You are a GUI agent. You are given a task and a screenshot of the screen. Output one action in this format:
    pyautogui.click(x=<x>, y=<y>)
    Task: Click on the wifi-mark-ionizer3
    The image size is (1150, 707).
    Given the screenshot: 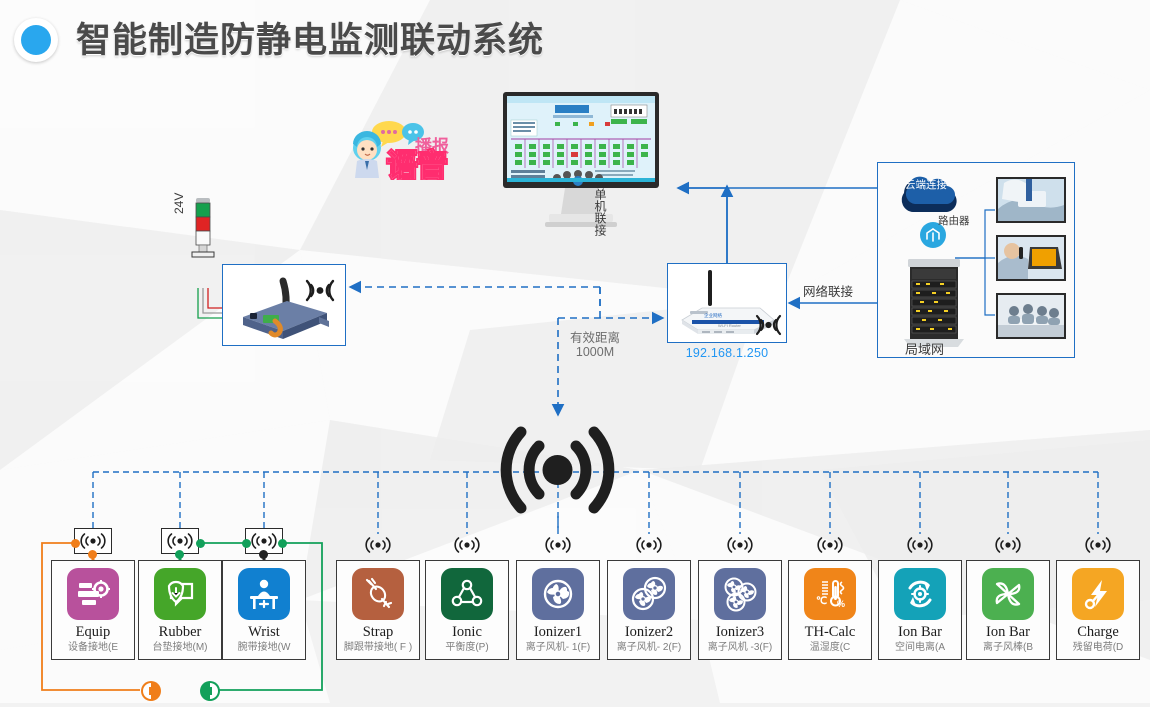 What is the action you would take?
    pyautogui.click(x=740, y=545)
    